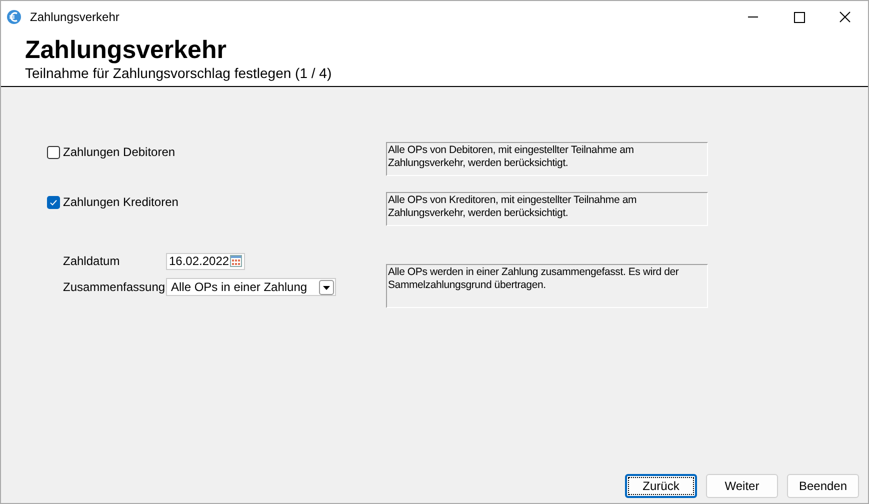 The height and width of the screenshot is (504, 869). What do you see at coordinates (823, 486) in the screenshot?
I see `dialog-button: Beenden` at bounding box center [823, 486].